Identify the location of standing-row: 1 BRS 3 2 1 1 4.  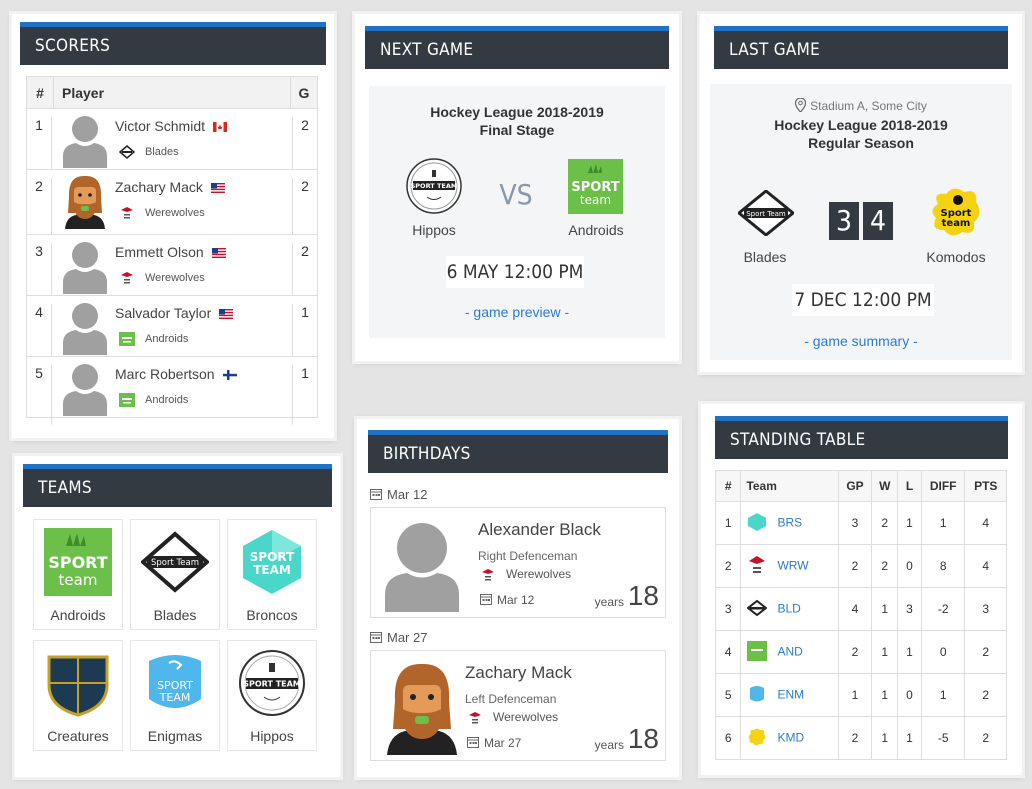
(860, 523).